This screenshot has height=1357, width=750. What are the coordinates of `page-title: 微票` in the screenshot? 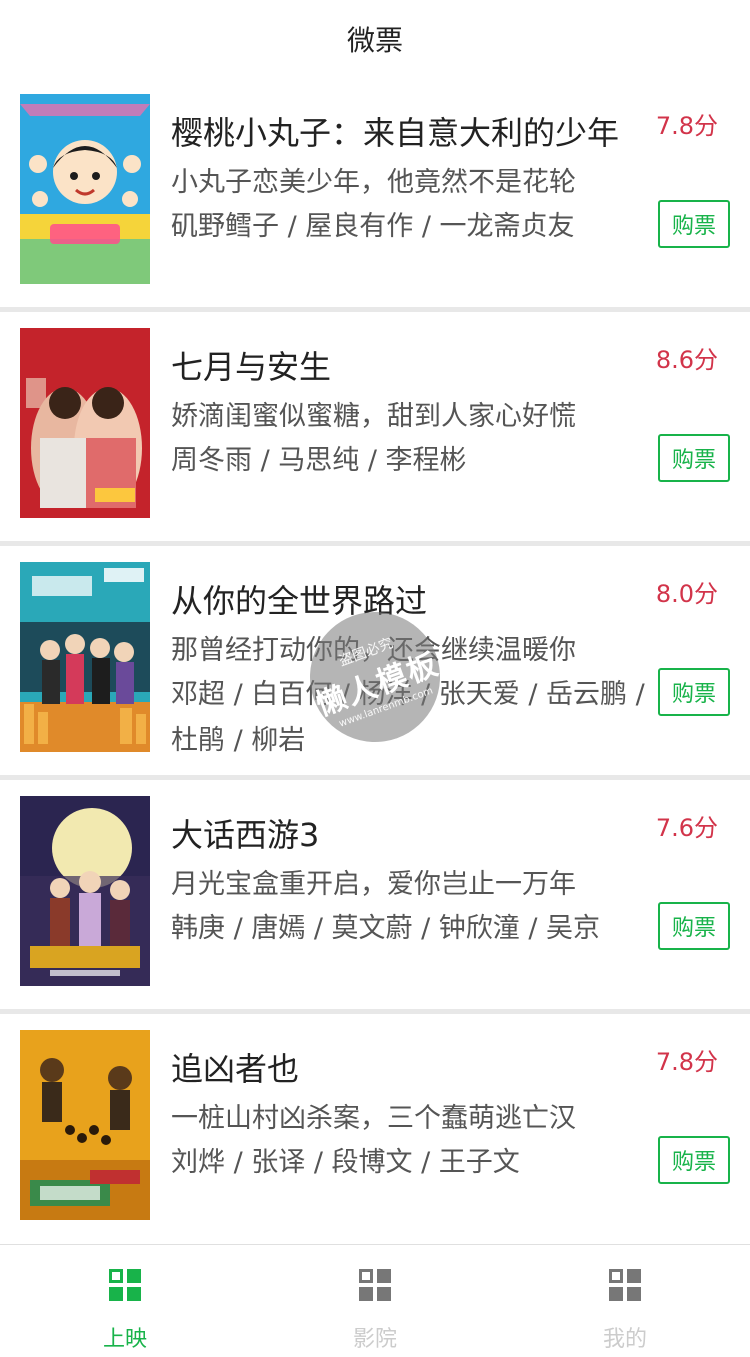 It's located at (374, 40).